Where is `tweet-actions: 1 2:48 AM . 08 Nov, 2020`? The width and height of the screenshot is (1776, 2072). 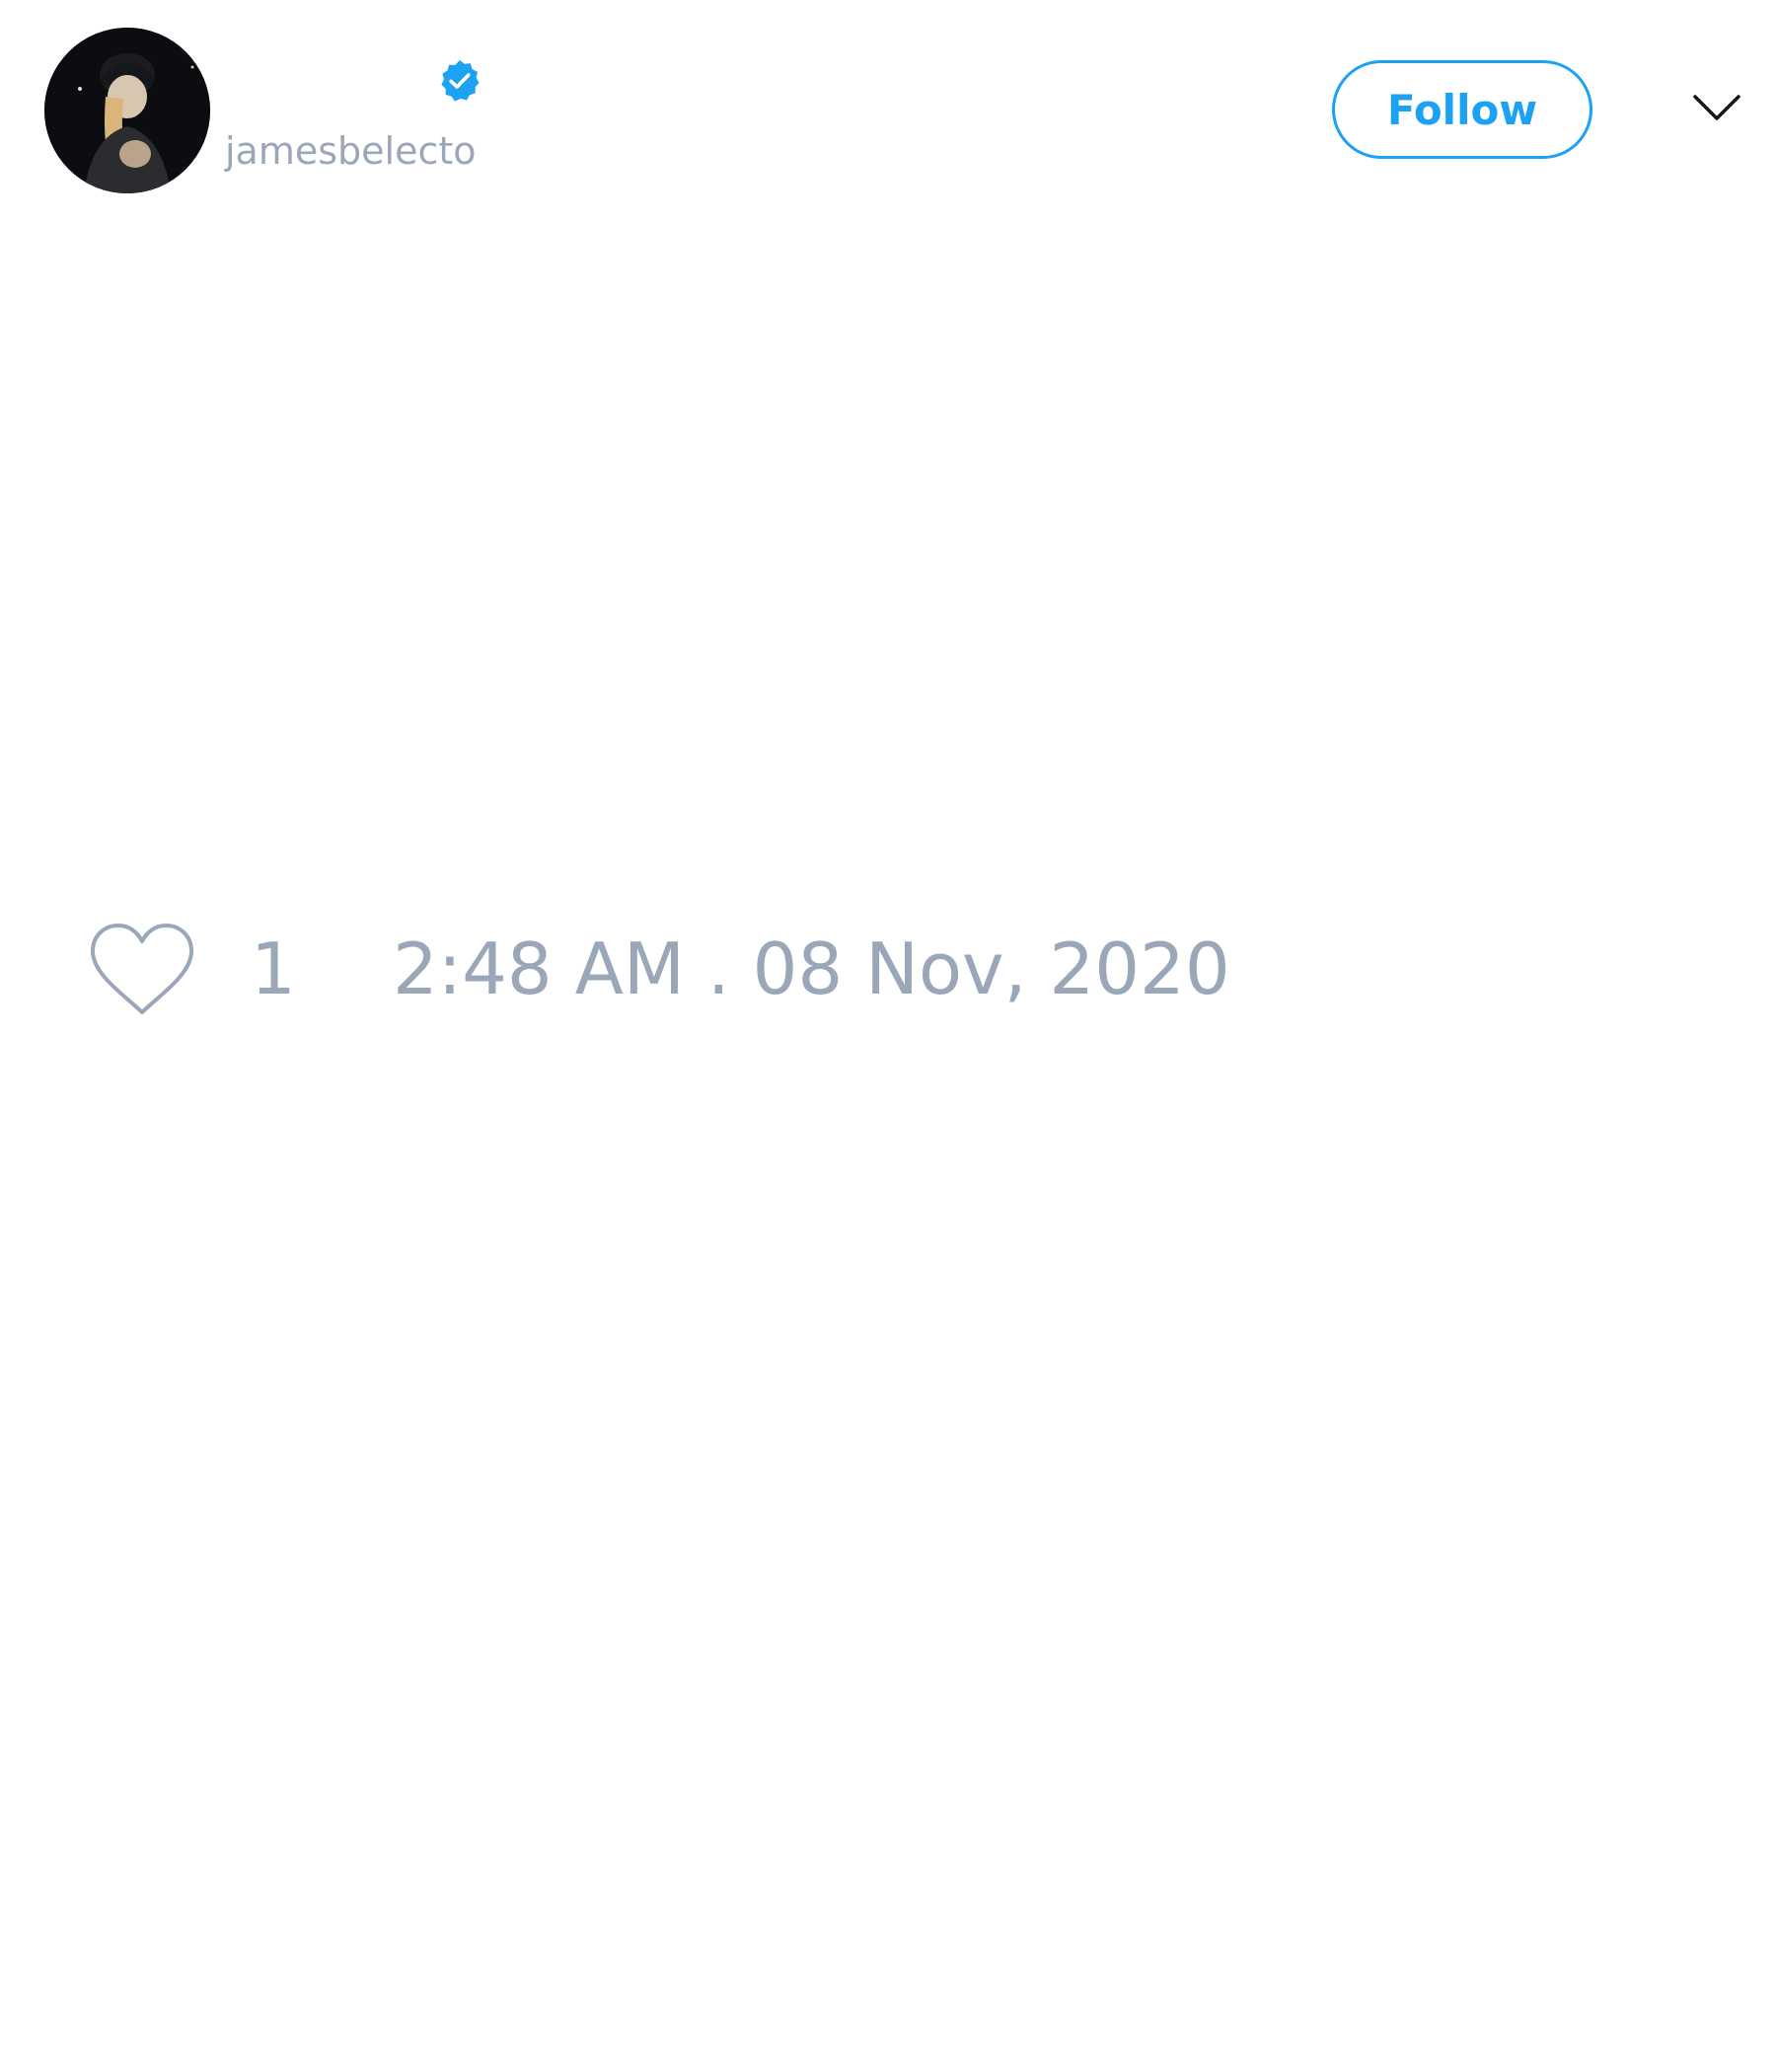 tweet-actions: 1 2:48 AM . 08 Nov, 2020 is located at coordinates (728, 967).